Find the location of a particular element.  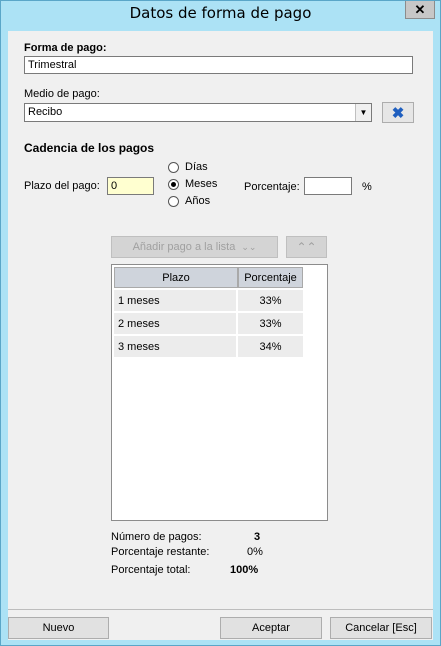

clear-medio-button: ✖ is located at coordinates (398, 112).